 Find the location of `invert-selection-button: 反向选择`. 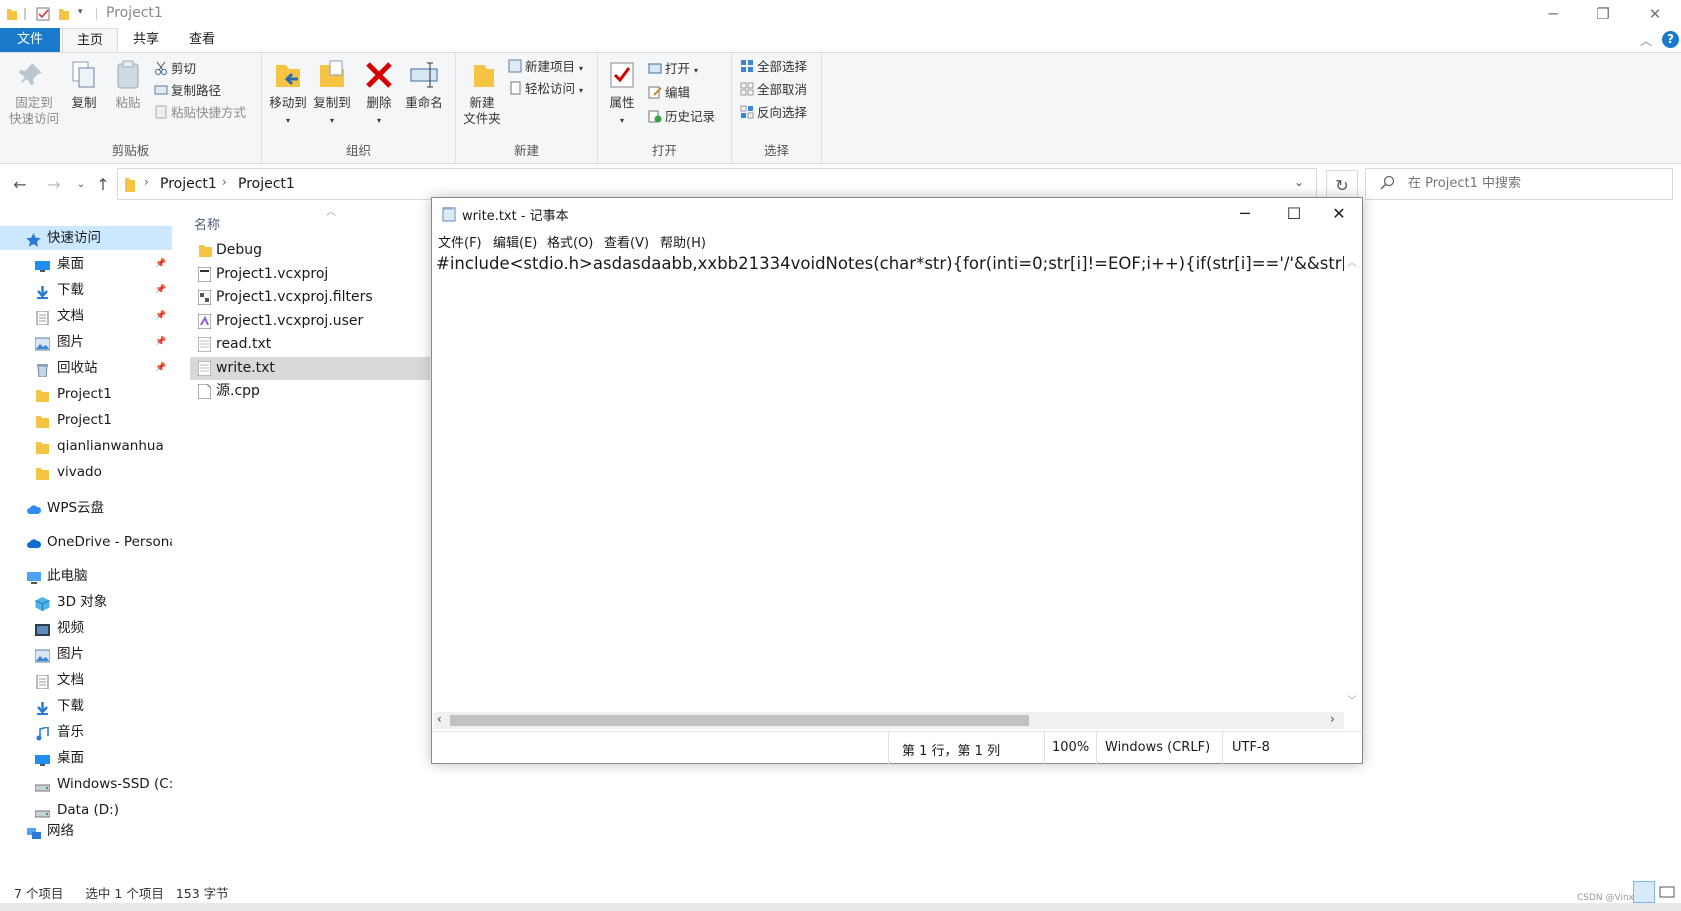

invert-selection-button: 反向选择 is located at coordinates (773, 113).